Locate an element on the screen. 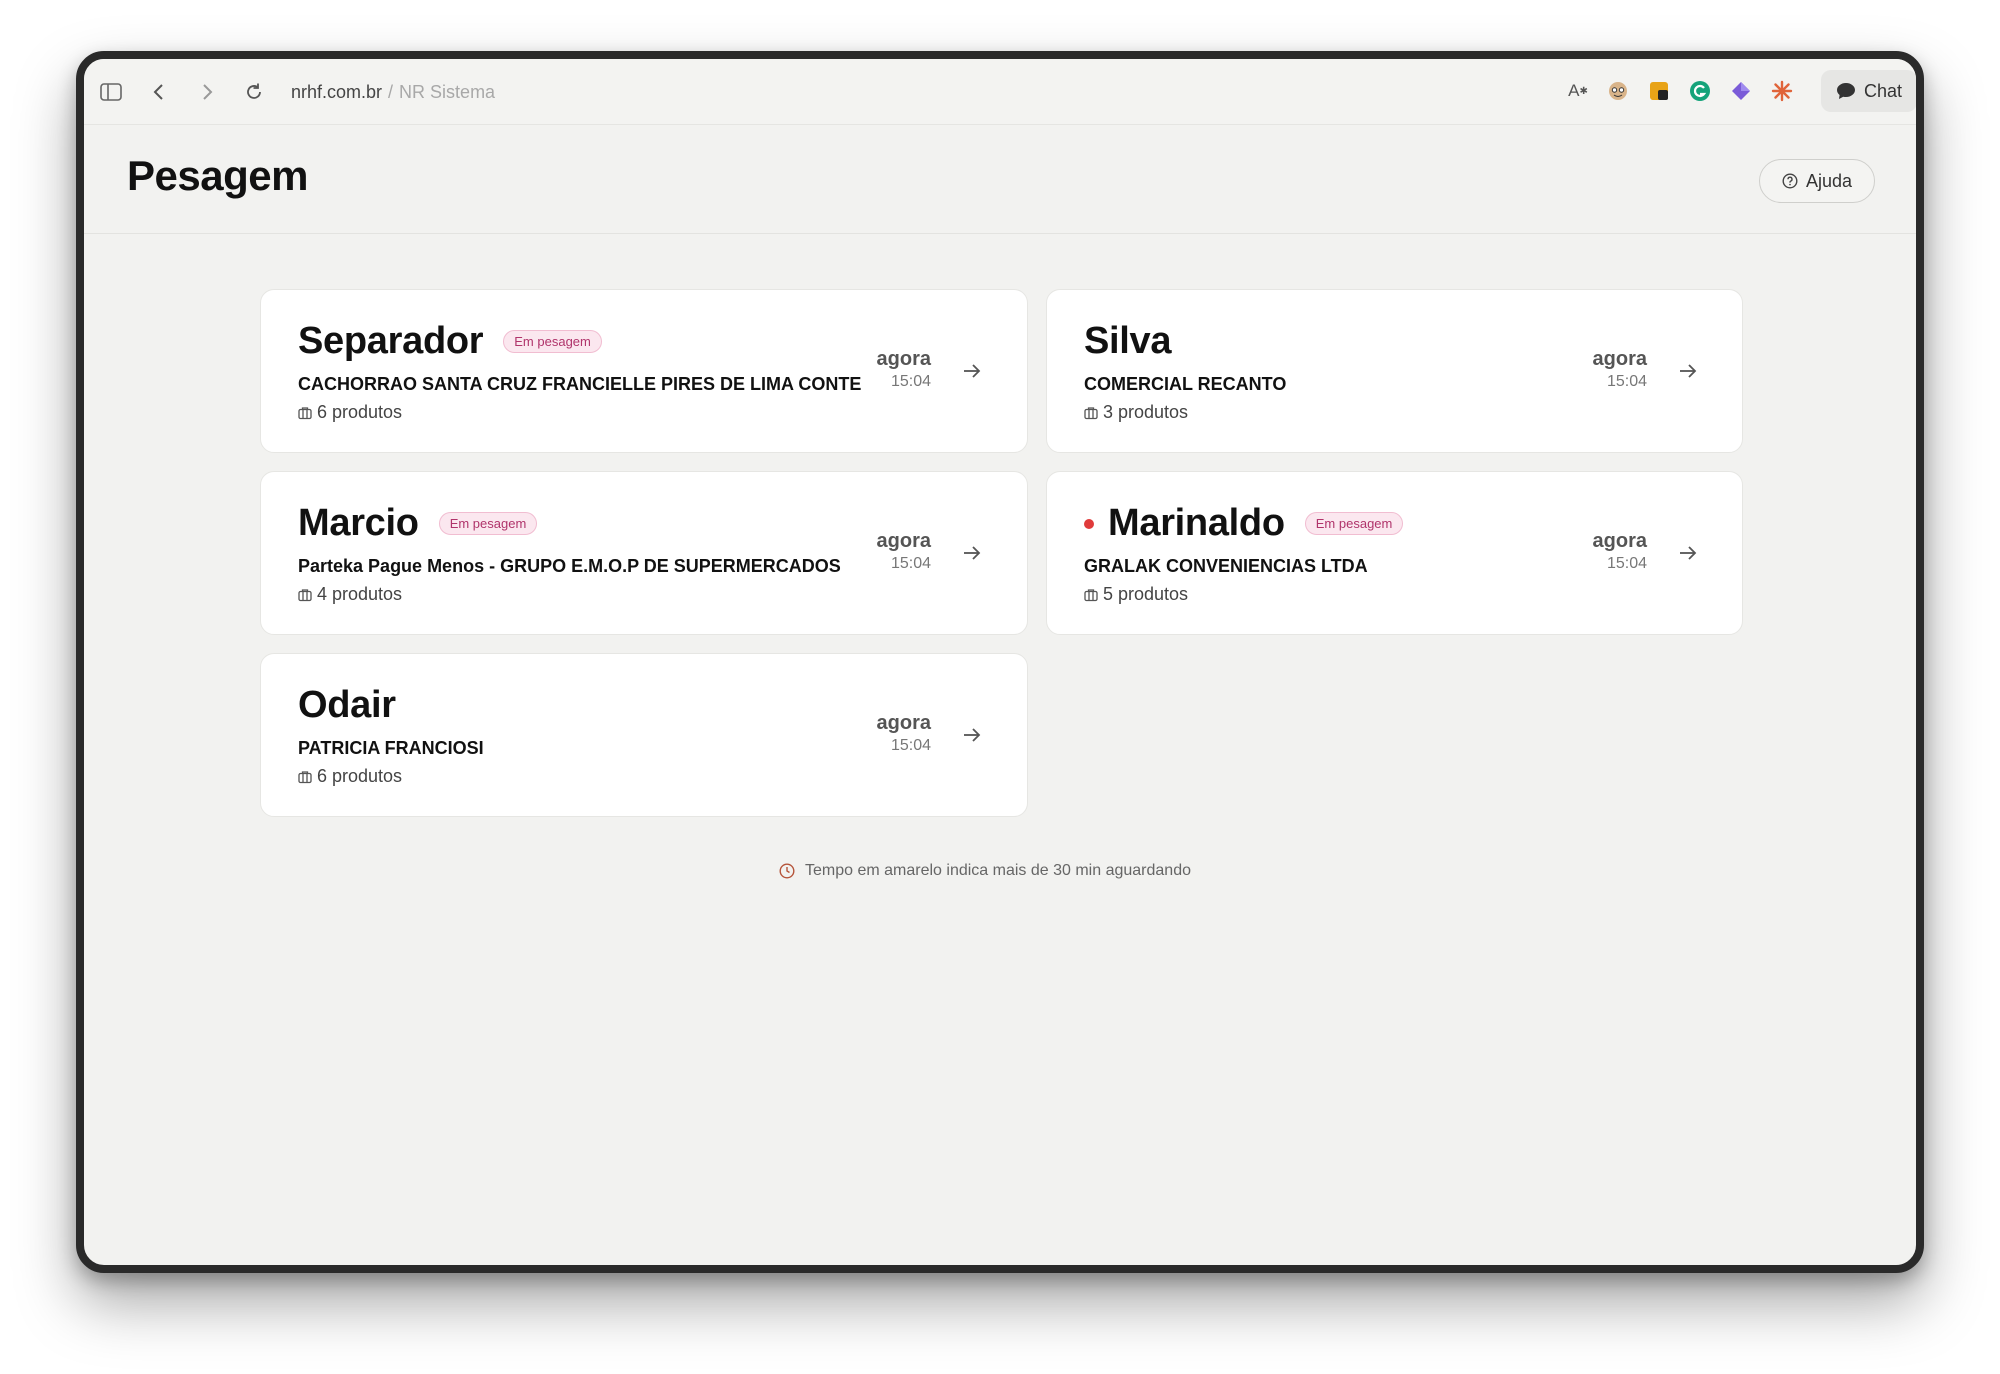 Image resolution: width=2000 pixels, height=1374 pixels. browser-toolbar: nrhf.com.br / NR Sistema A ✱ Chat is located at coordinates (1000, 92).